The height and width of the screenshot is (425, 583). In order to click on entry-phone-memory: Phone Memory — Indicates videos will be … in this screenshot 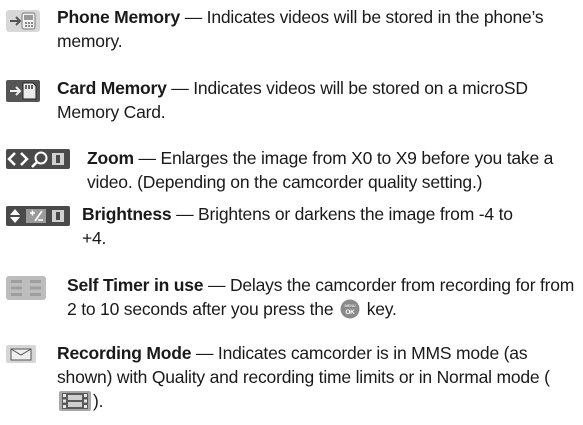, I will do `click(312, 29)`.